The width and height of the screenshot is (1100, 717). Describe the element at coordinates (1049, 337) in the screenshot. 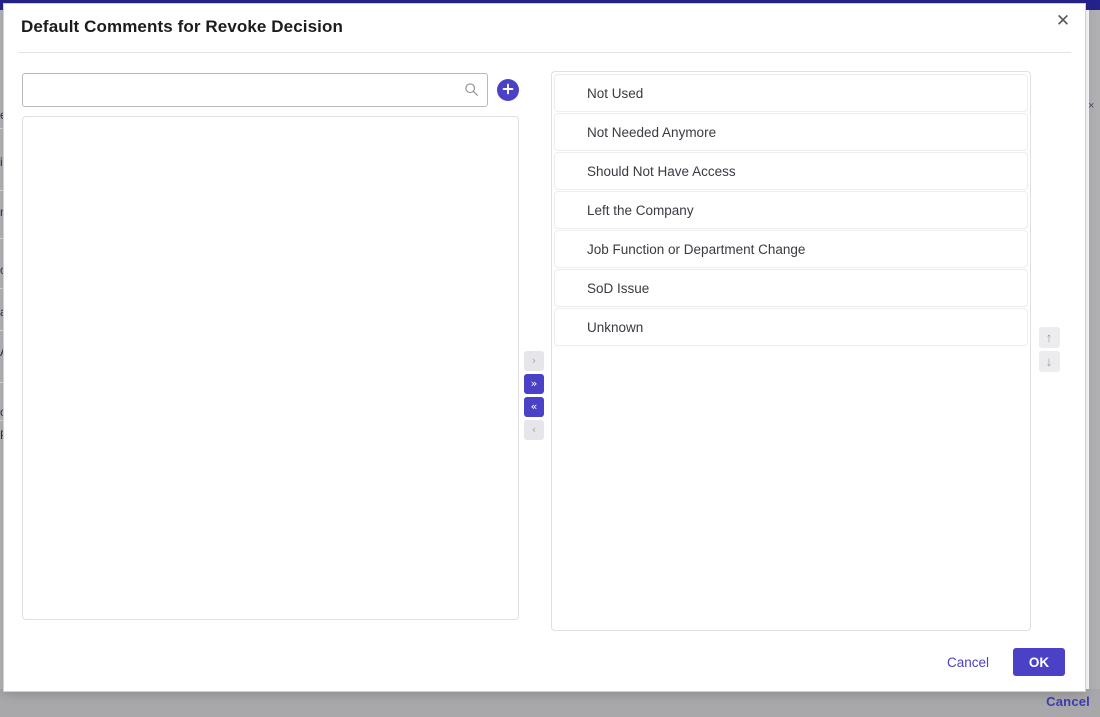

I see `move-up-button: ↑` at that location.